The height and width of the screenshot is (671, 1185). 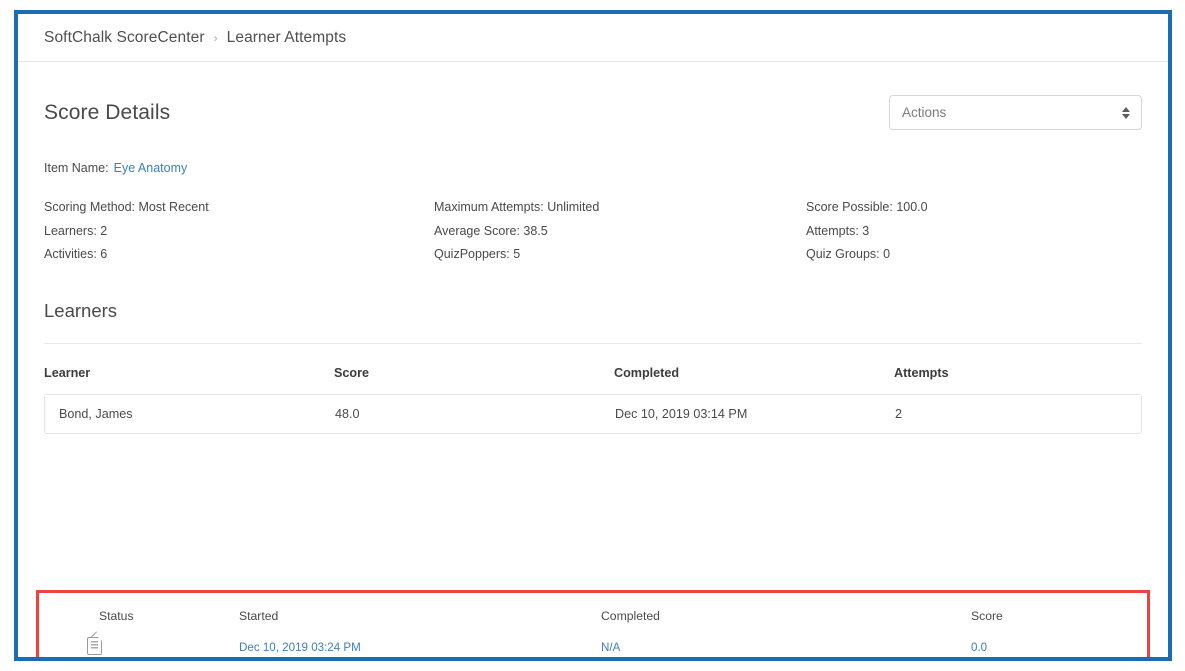 What do you see at coordinates (1126, 112) in the screenshot?
I see `chevron-updown-icon` at bounding box center [1126, 112].